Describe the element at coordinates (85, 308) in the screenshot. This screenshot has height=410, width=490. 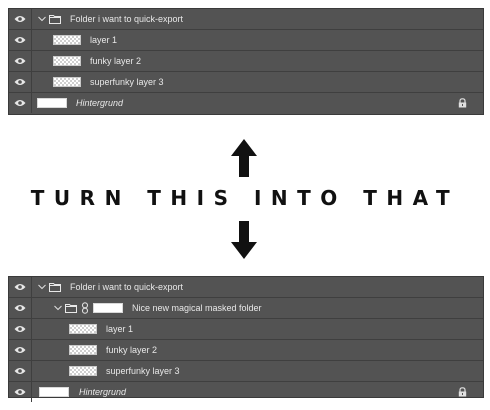
I see `chain-link-icon` at that location.